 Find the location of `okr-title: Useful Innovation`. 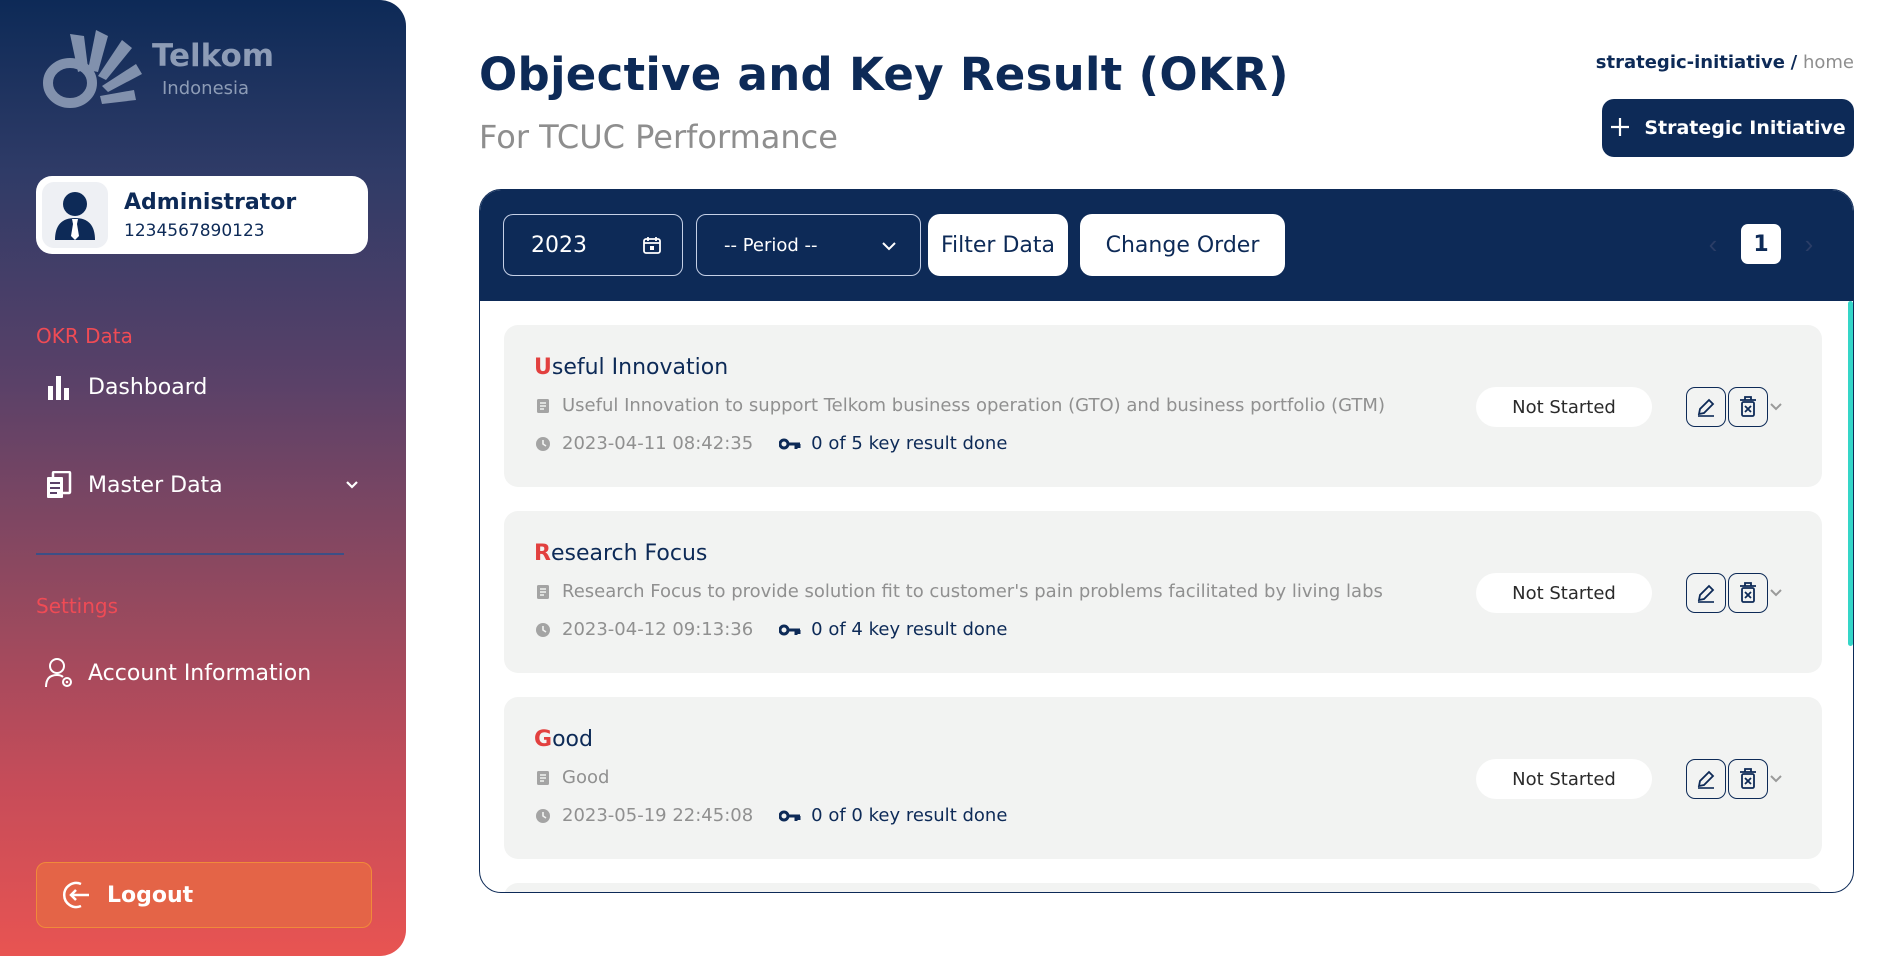

okr-title: Useful Innovation is located at coordinates (631, 367).